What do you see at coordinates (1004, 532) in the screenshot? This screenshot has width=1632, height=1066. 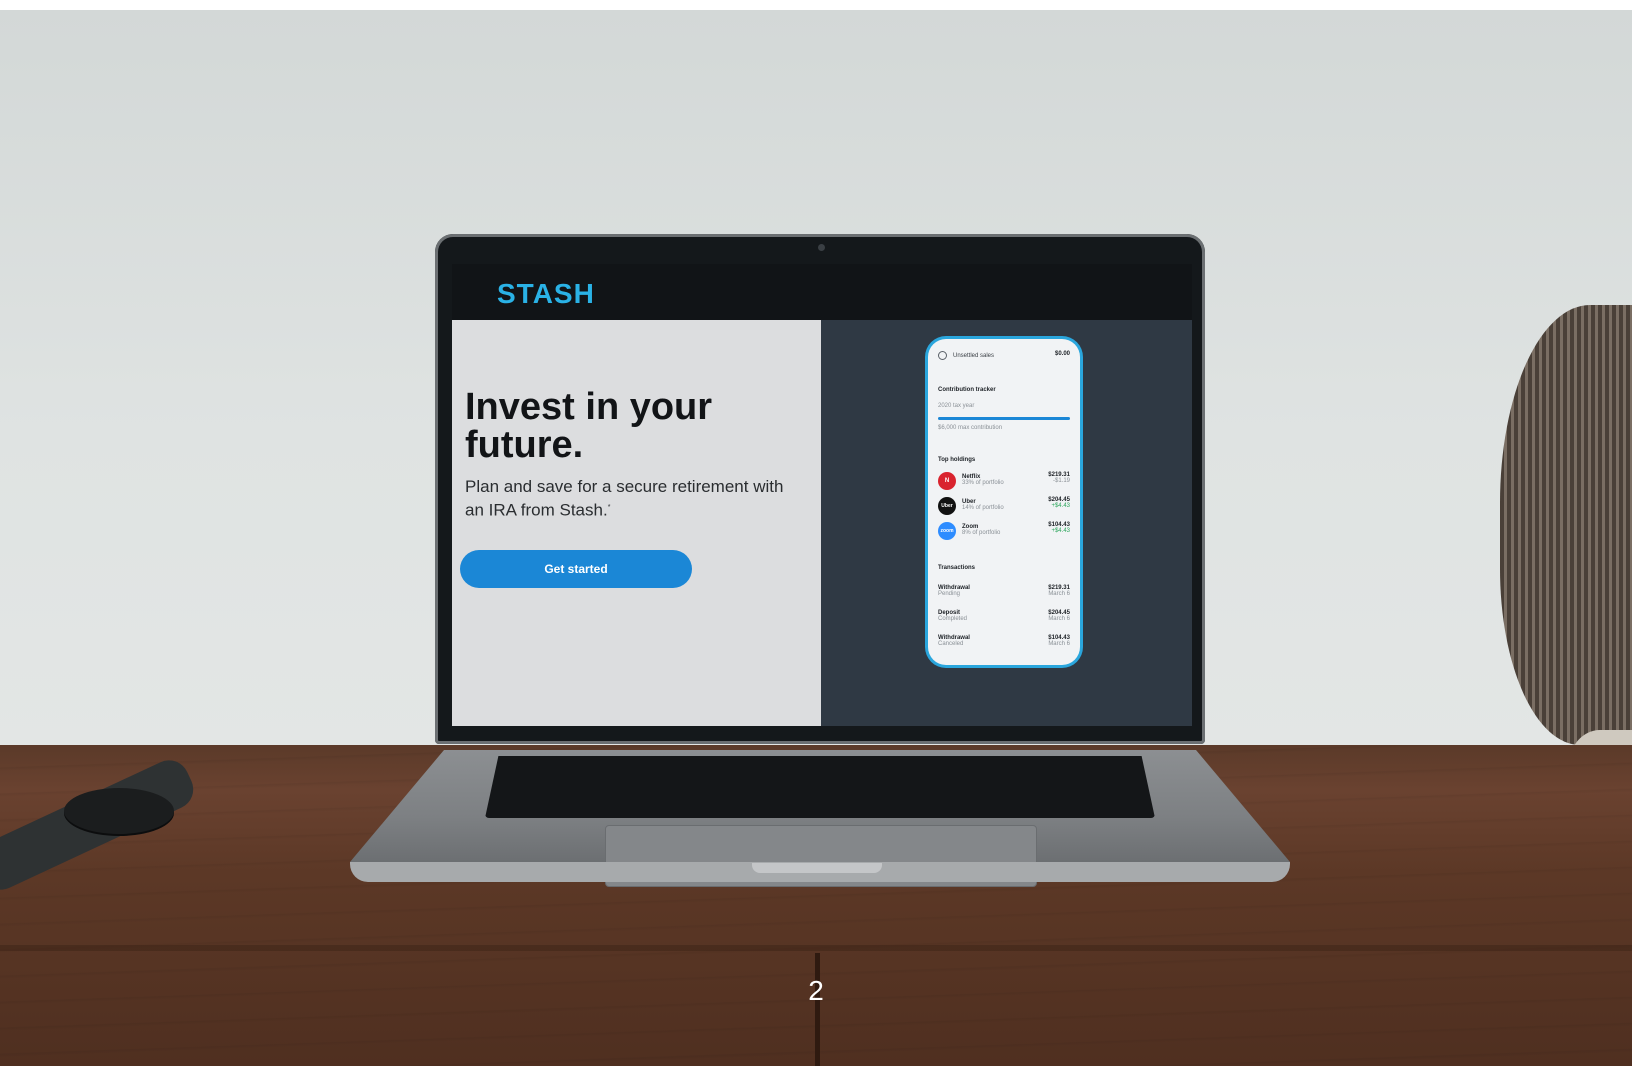 I see `holding-row: zoom Zoom 8% of portfolio $104.43 +$4.43` at bounding box center [1004, 532].